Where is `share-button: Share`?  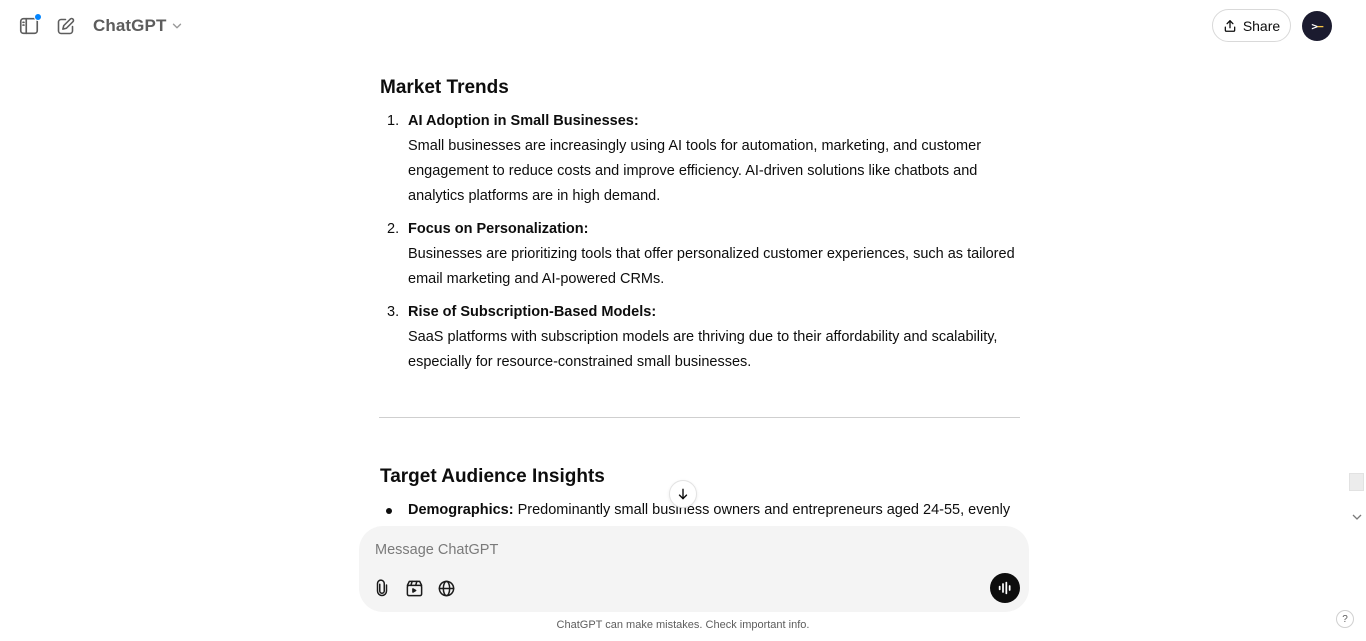
share-button: Share is located at coordinates (1251, 25).